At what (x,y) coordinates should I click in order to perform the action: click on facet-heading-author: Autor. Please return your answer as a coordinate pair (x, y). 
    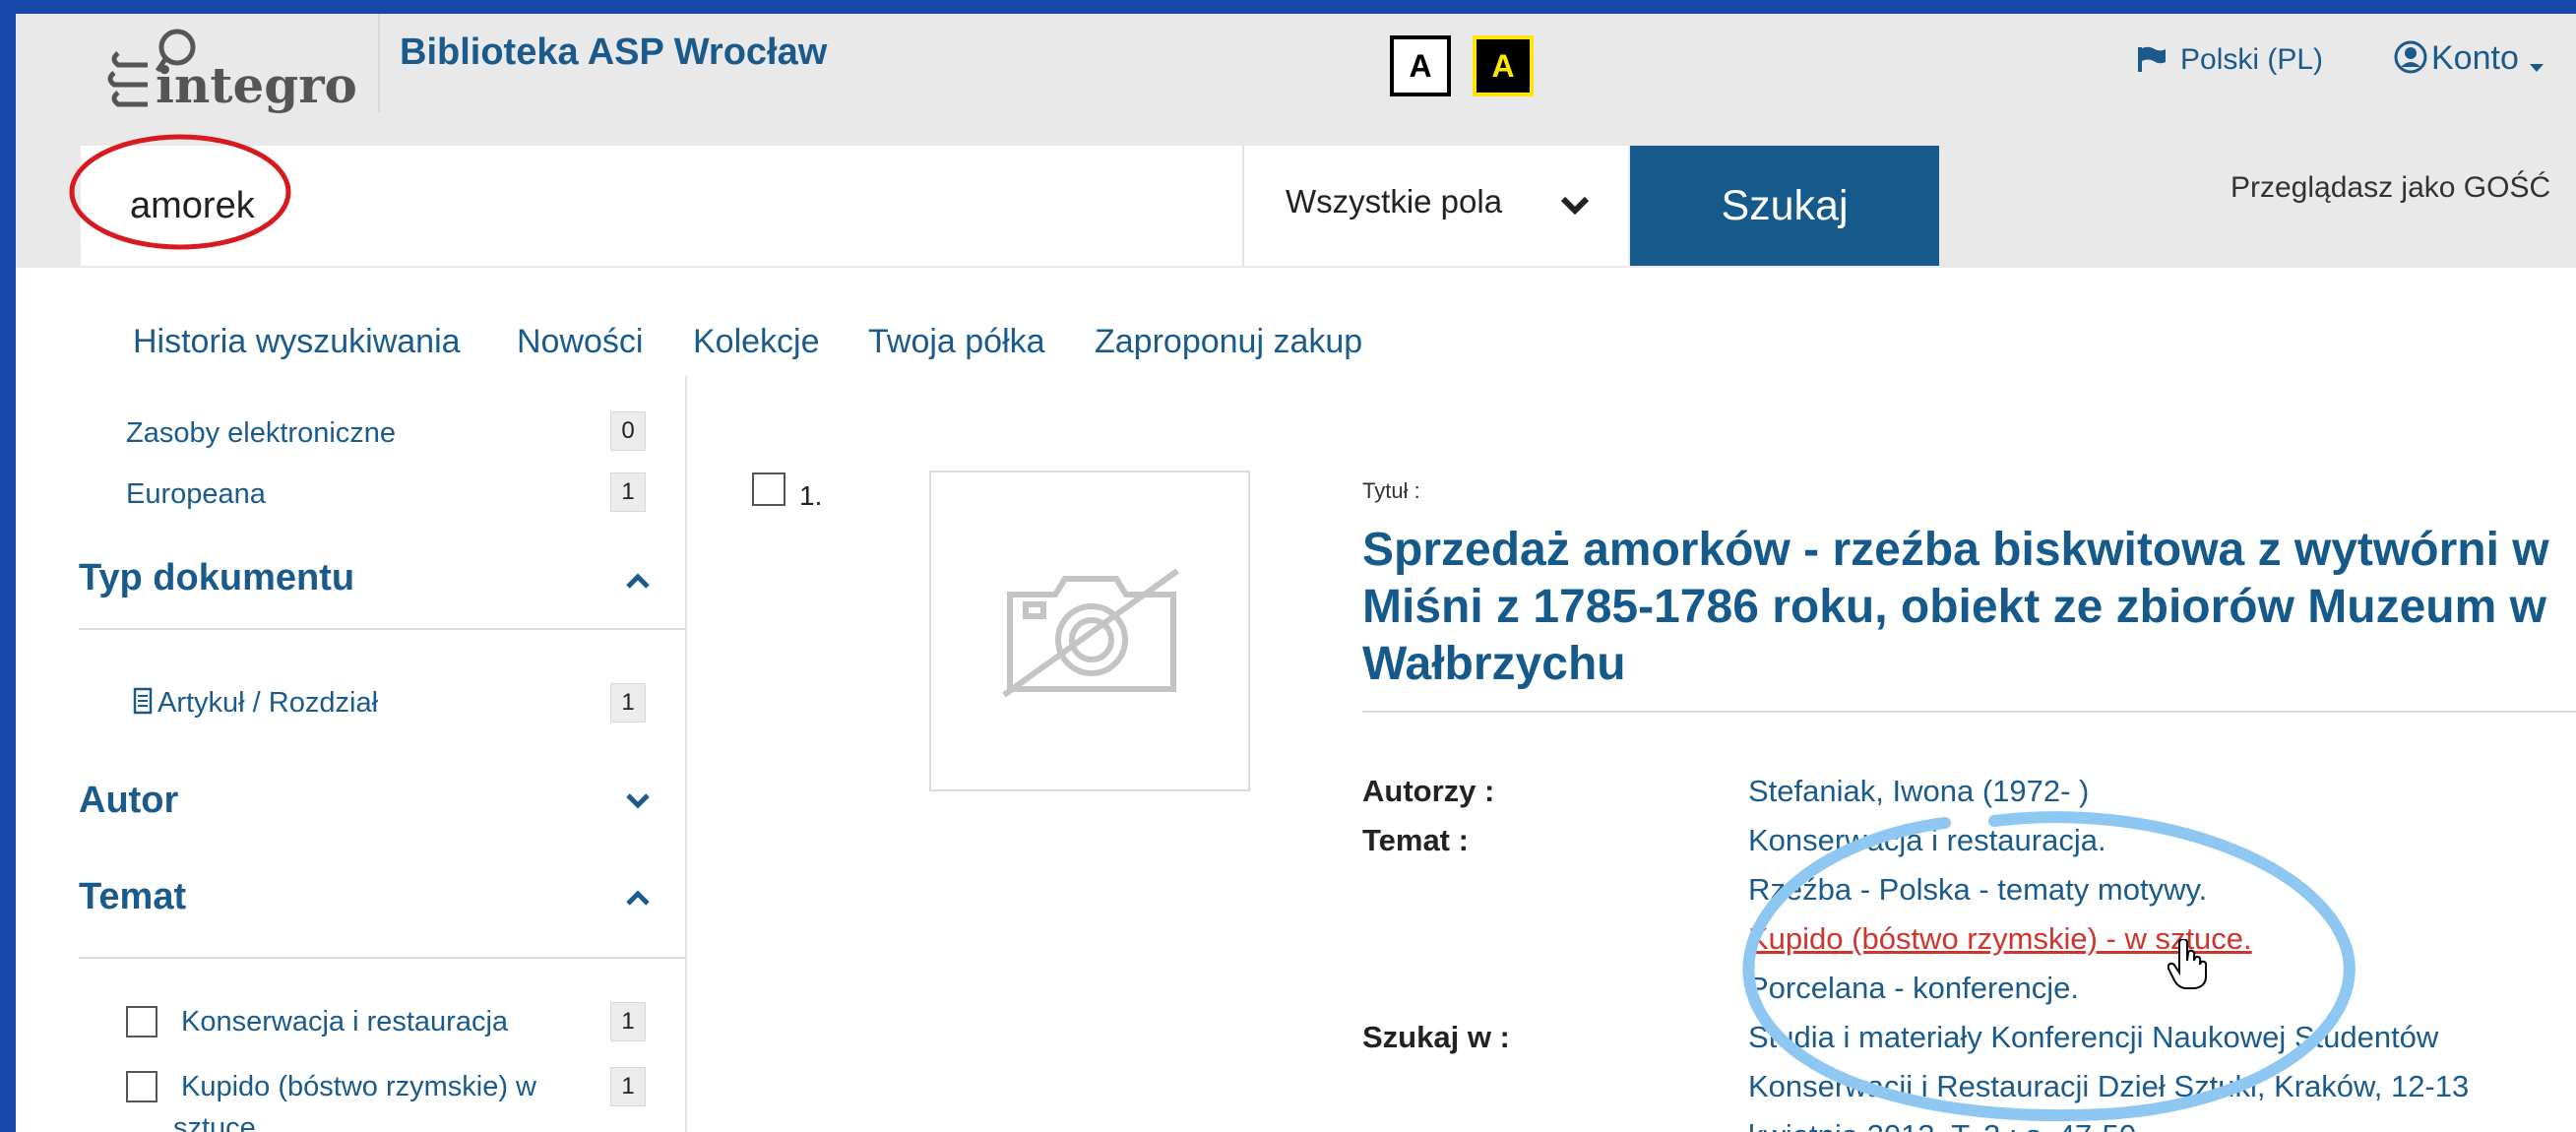
    Looking at the image, I should click on (129, 801).